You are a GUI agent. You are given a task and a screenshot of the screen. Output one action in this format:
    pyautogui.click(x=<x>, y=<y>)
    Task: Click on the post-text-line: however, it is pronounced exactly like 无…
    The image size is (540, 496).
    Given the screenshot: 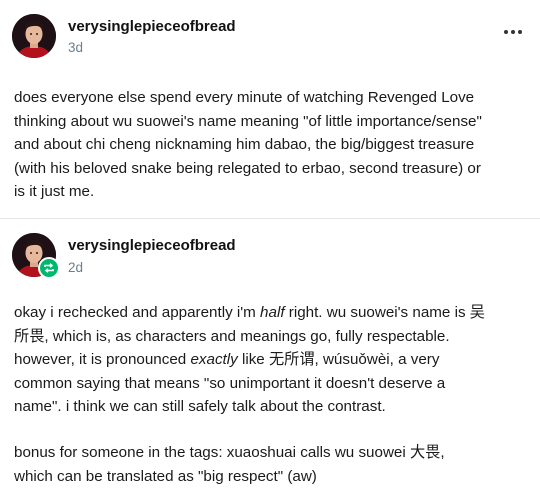 What is the action you would take?
    pyautogui.click(x=227, y=359)
    